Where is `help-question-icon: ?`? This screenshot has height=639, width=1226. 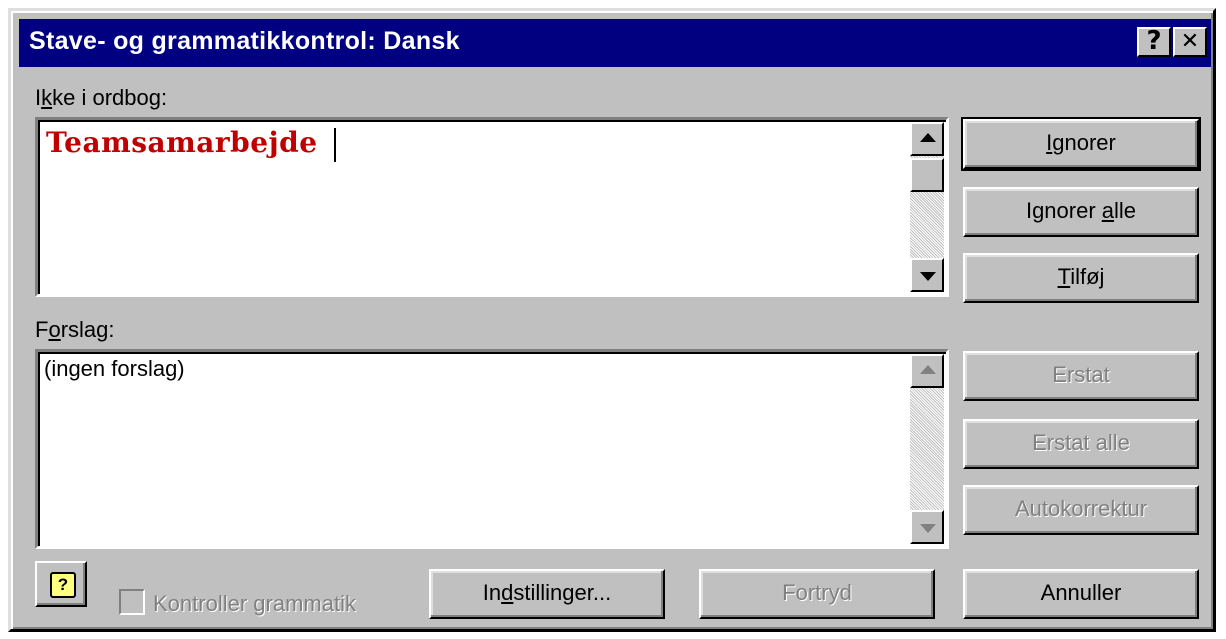
help-question-icon: ? is located at coordinates (1154, 41).